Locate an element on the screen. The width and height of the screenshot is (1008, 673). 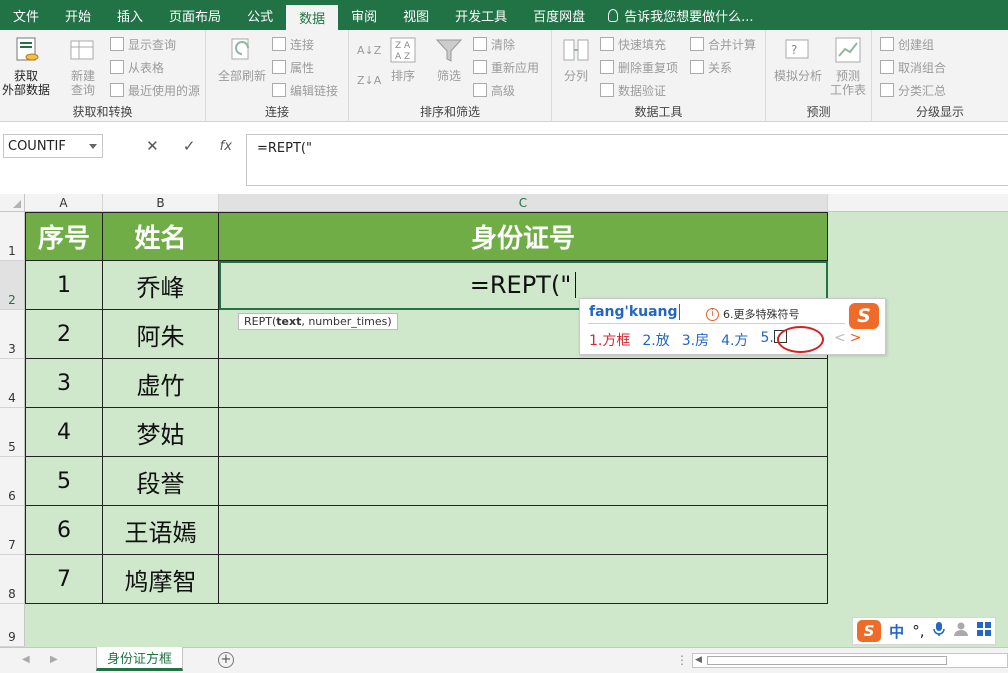
cell-number: 7 is located at coordinates (64, 579).